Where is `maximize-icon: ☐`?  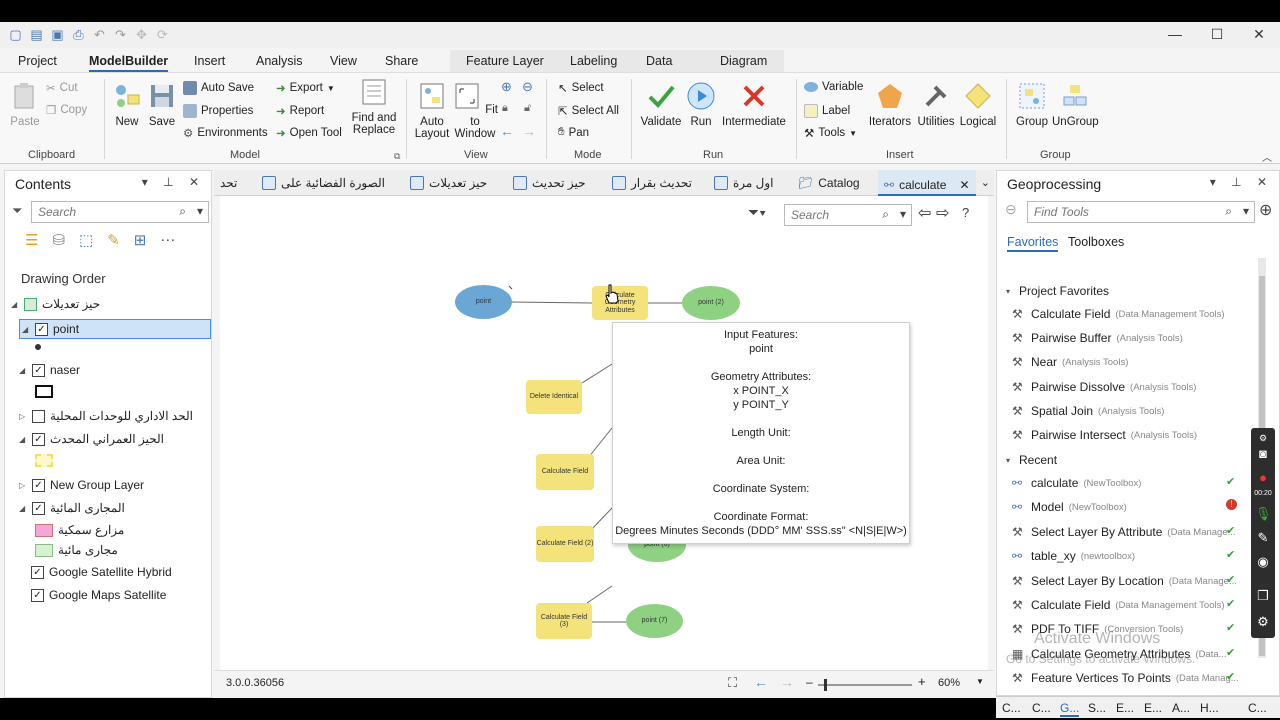 maximize-icon: ☐ is located at coordinates (1217, 34).